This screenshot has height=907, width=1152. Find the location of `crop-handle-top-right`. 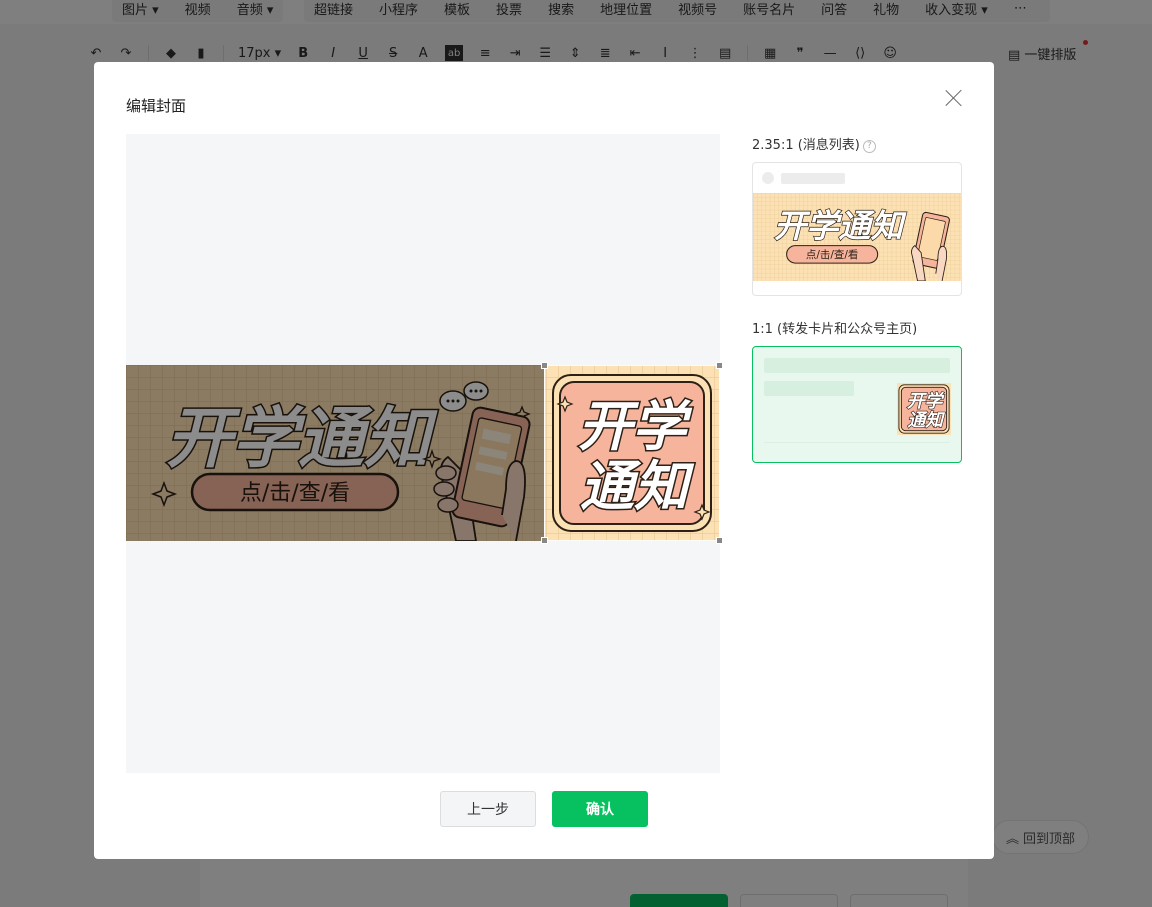

crop-handle-top-right is located at coordinates (719, 365).